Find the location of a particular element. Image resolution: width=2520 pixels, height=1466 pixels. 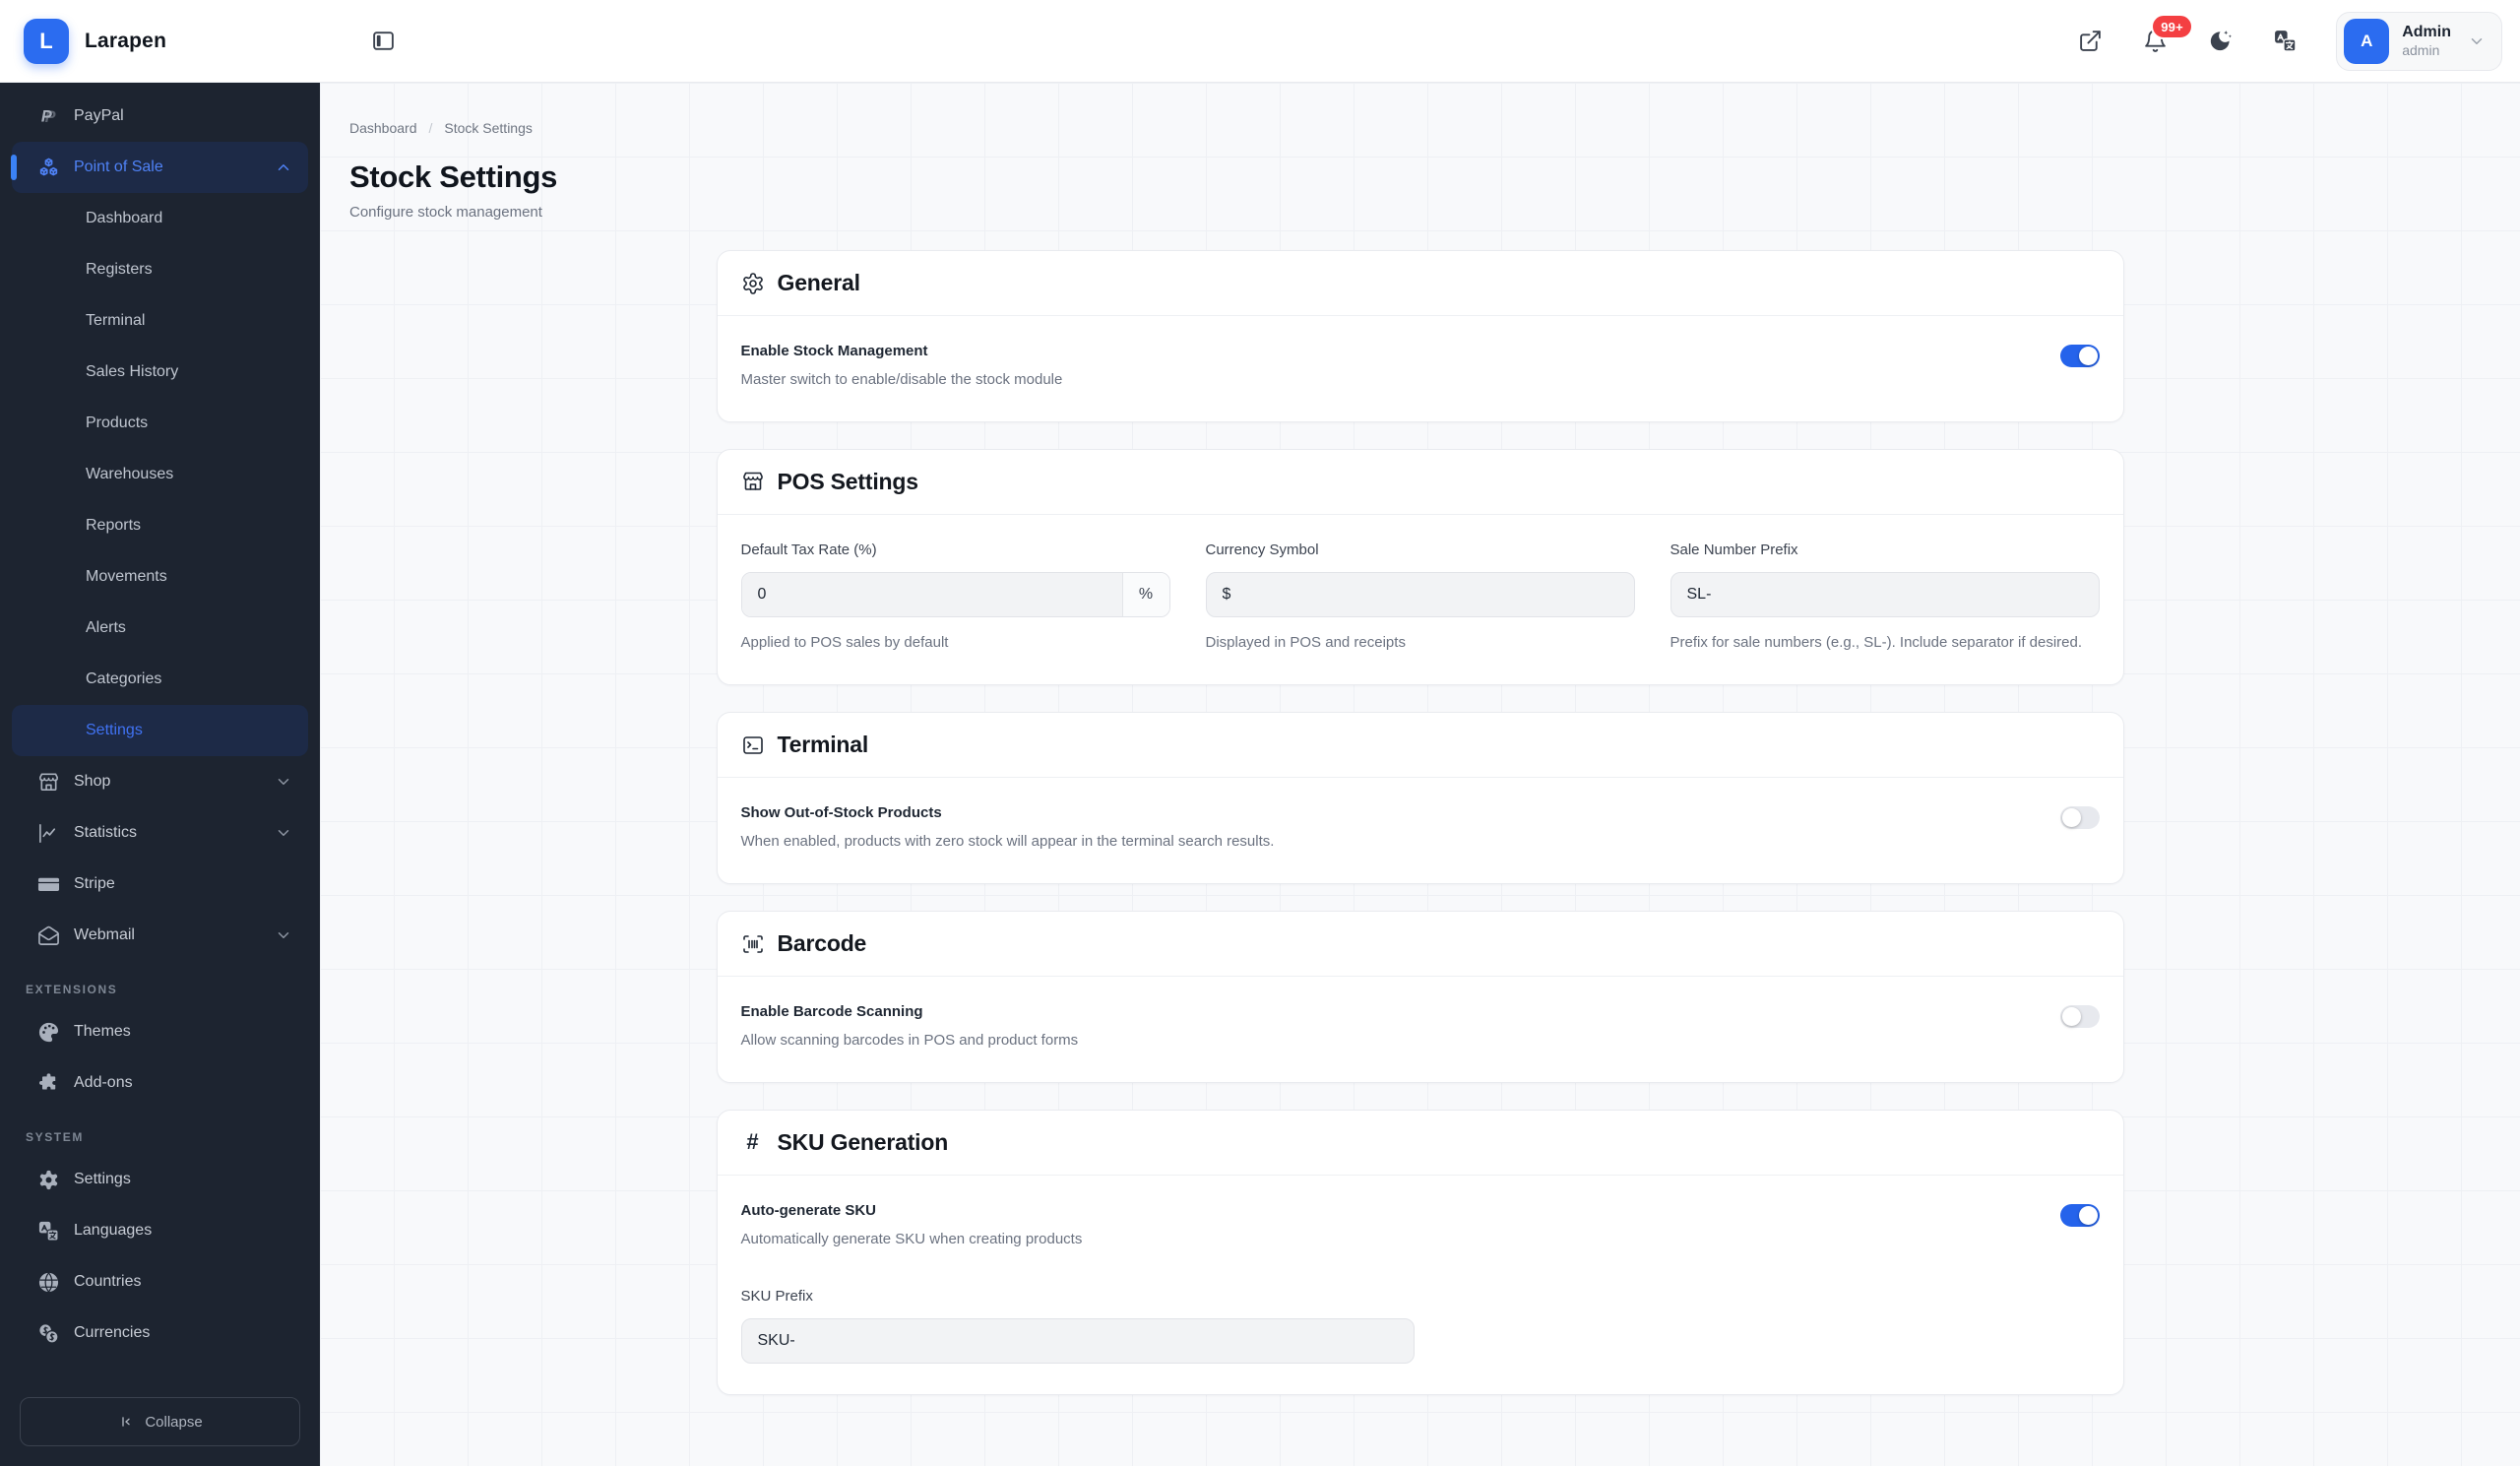

external-link-button is located at coordinates (2090, 41).